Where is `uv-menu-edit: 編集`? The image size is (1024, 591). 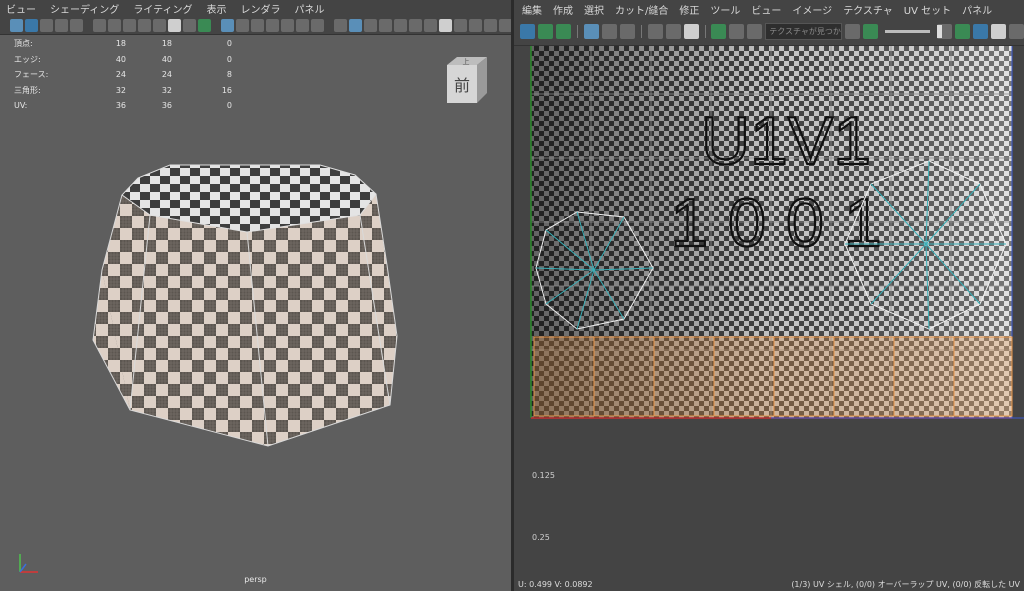
uv-menu-edit: 編集 is located at coordinates (532, 9).